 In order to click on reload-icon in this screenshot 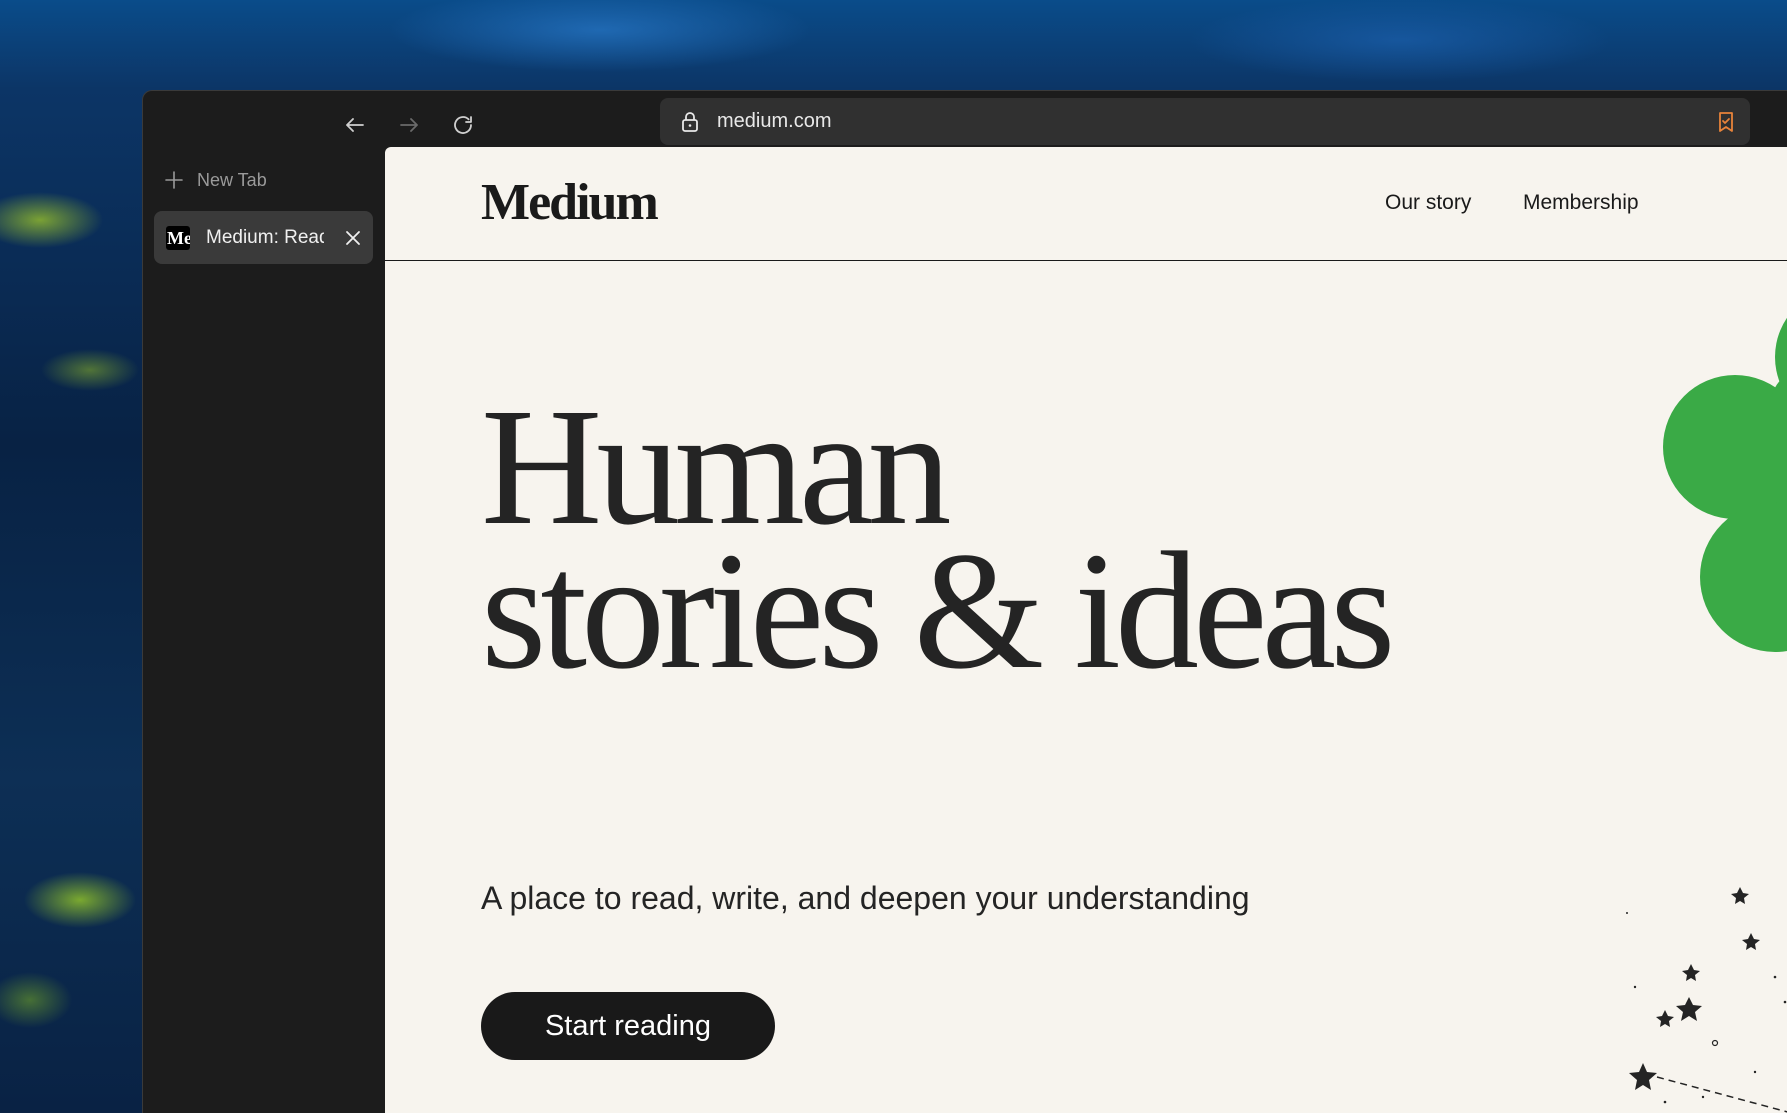, I will do `click(463, 125)`.